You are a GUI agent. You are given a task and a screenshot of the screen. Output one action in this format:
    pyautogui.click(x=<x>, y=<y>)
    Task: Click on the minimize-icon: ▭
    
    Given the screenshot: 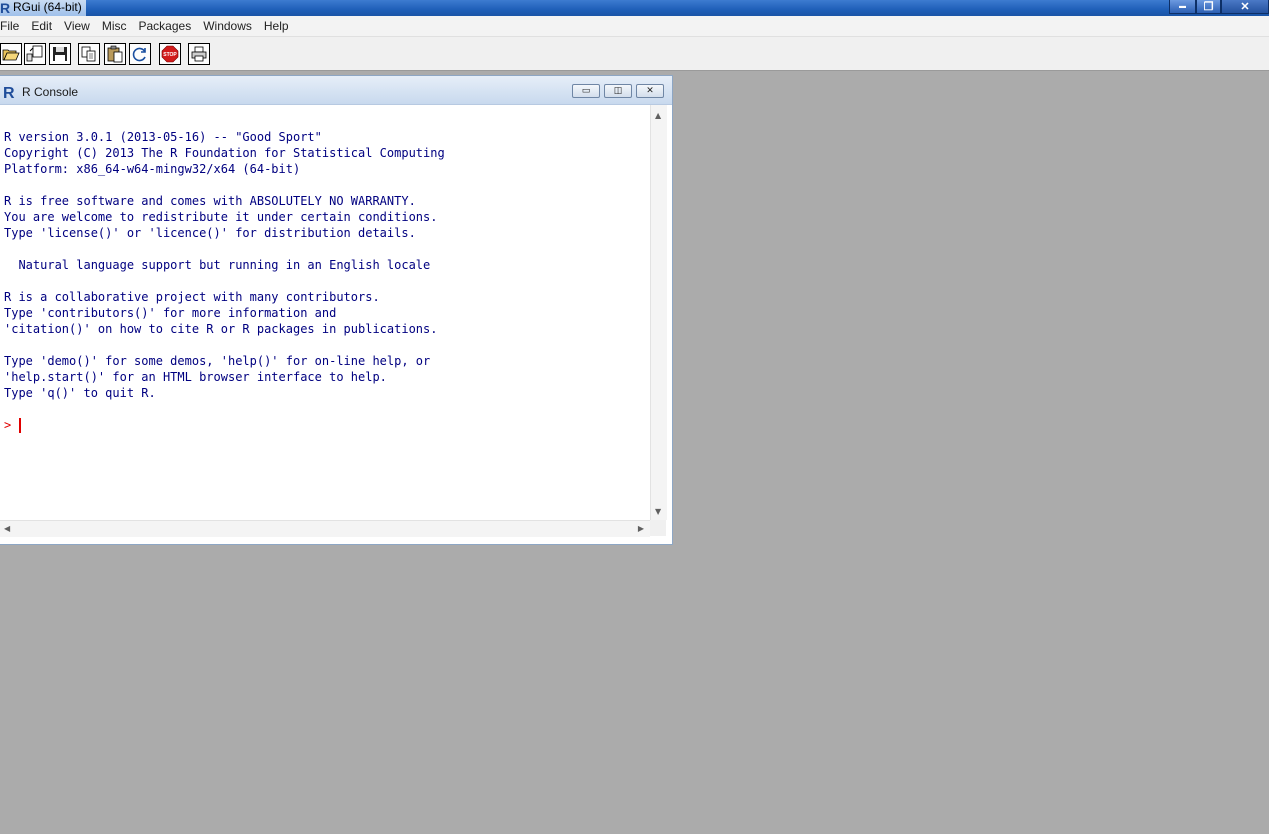 What is the action you would take?
    pyautogui.click(x=586, y=91)
    